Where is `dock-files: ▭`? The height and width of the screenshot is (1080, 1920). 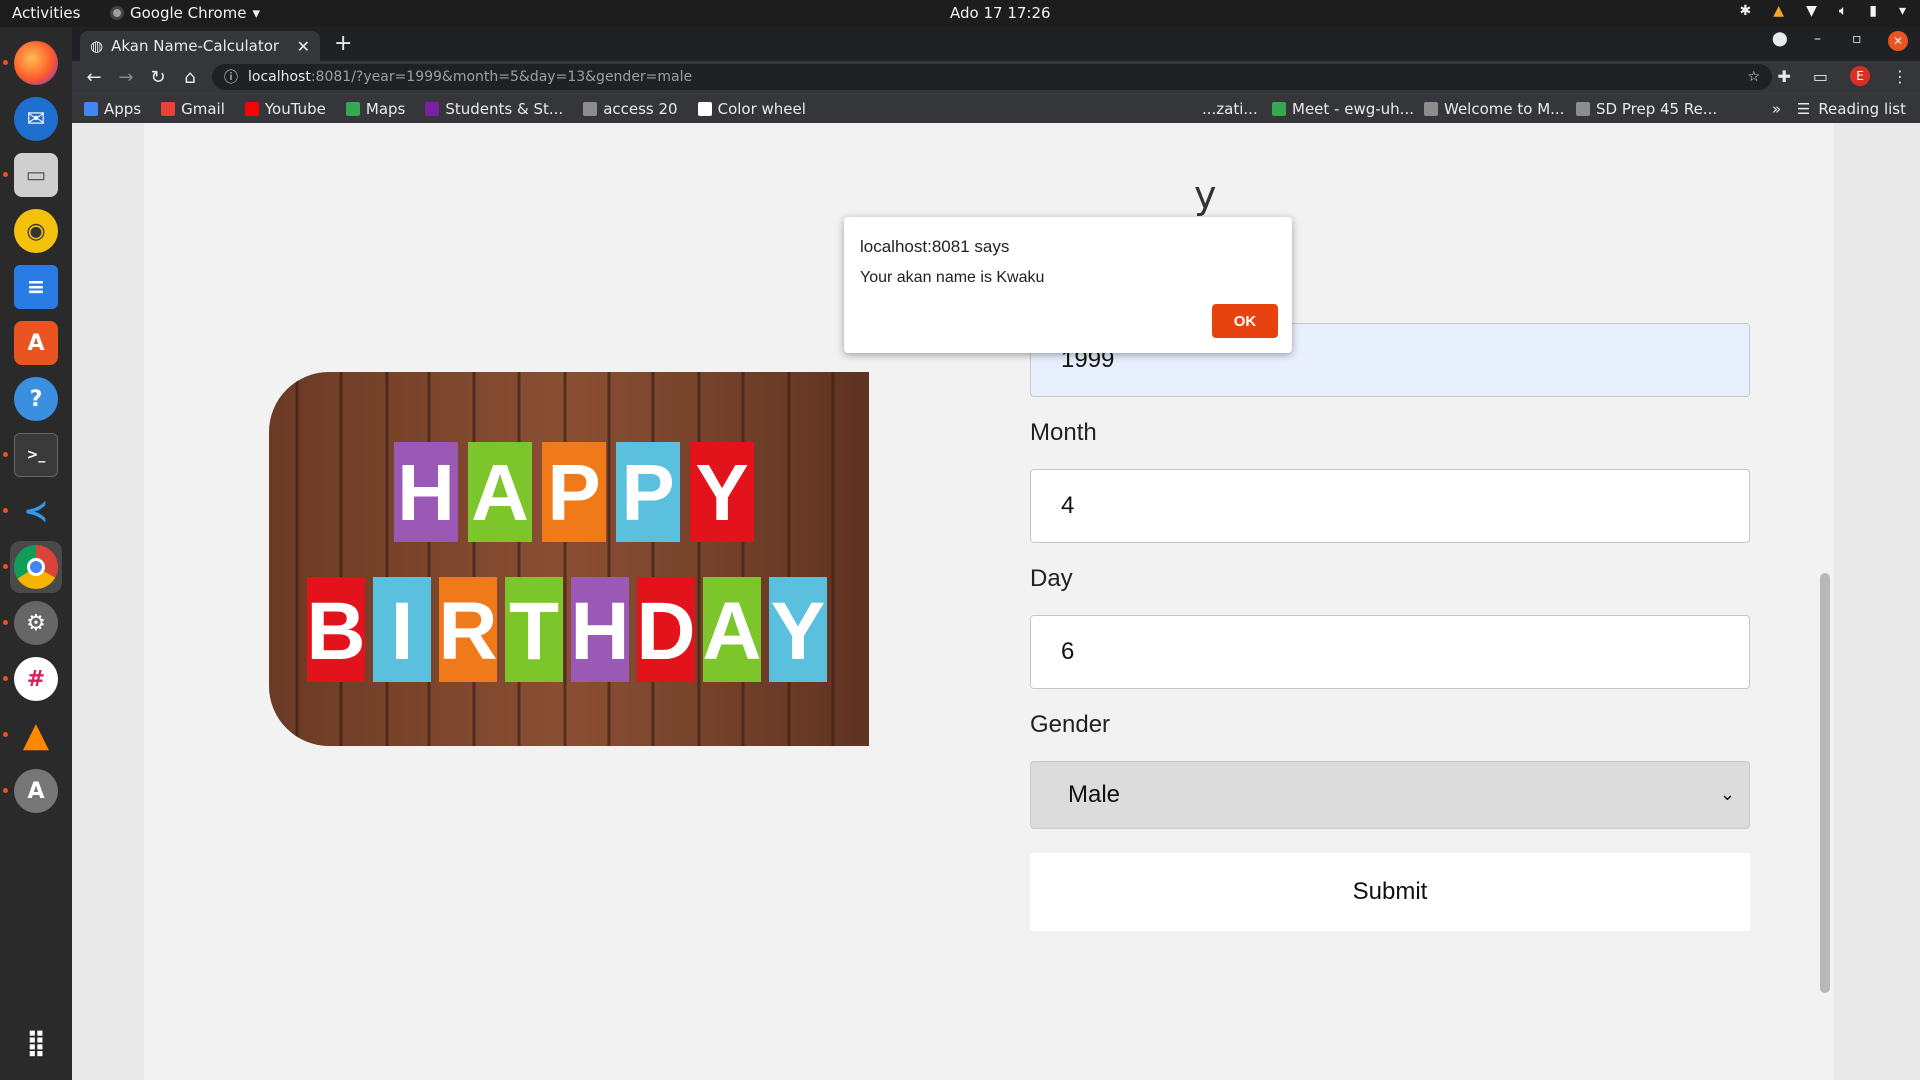
dock-files: ▭ is located at coordinates (36, 175).